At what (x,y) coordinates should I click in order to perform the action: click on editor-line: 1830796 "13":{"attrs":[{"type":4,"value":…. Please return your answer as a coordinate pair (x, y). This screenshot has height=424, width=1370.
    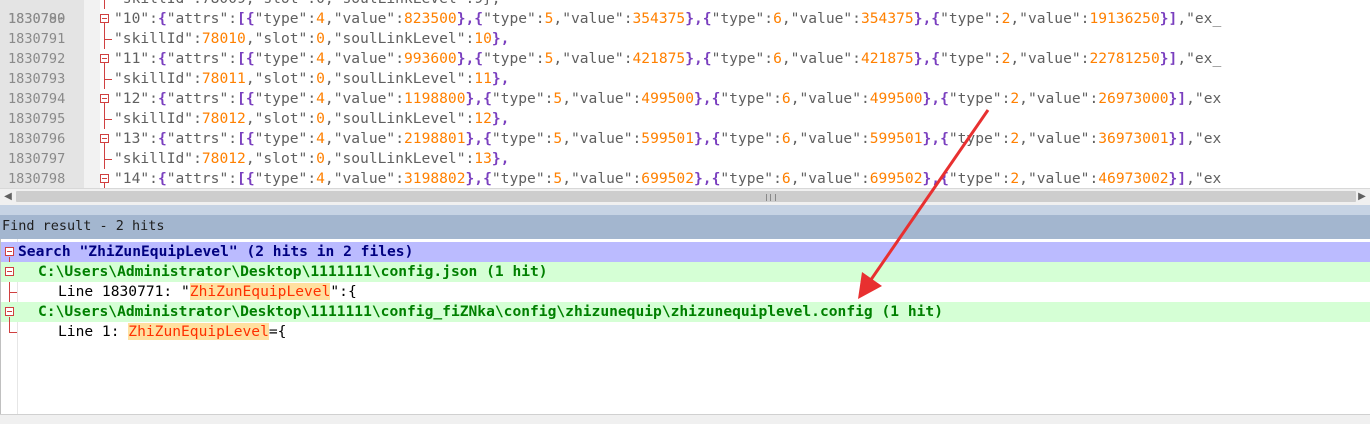
    Looking at the image, I should click on (685, 139).